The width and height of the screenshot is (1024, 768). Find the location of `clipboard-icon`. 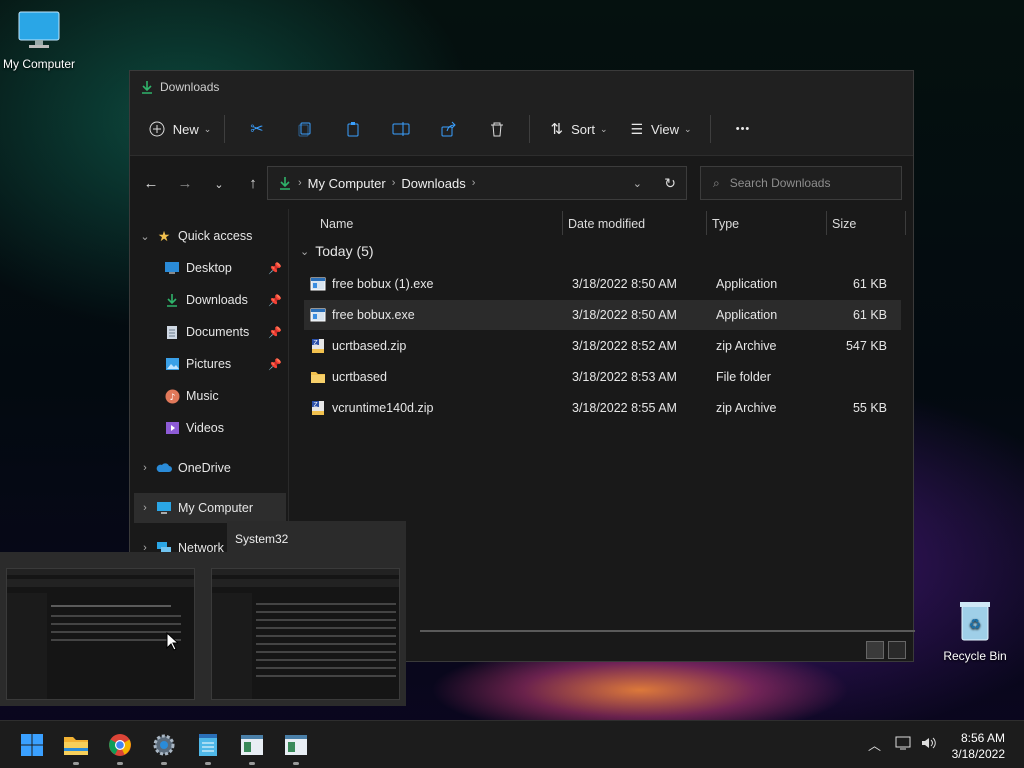

clipboard-icon is located at coordinates (353, 129).